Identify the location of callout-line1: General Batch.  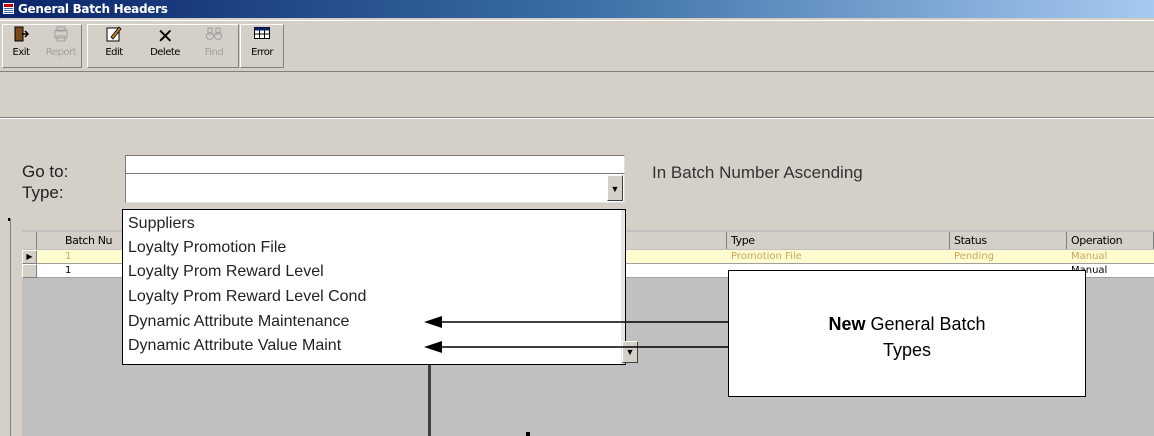
(925, 324).